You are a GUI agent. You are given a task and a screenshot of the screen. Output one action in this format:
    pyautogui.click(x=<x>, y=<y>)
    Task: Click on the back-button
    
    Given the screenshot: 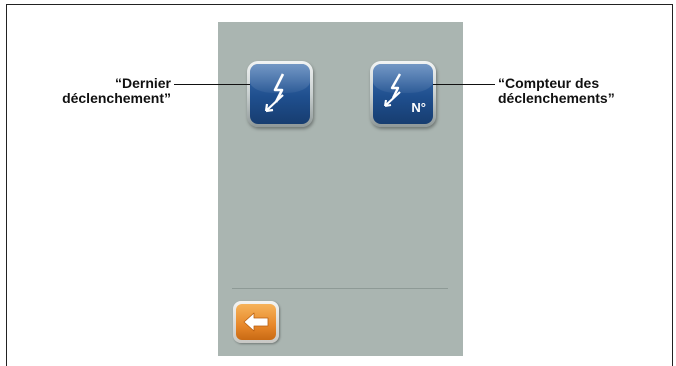 What is the action you would take?
    pyautogui.click(x=256, y=322)
    